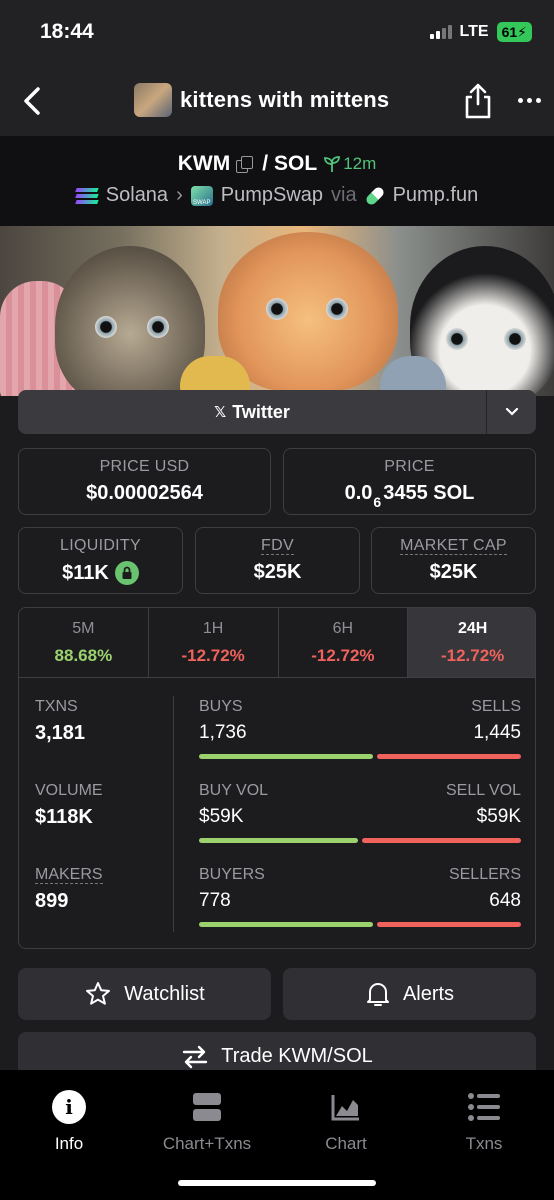  I want to click on status-indicators: LTE 61⚡, so click(480, 32).